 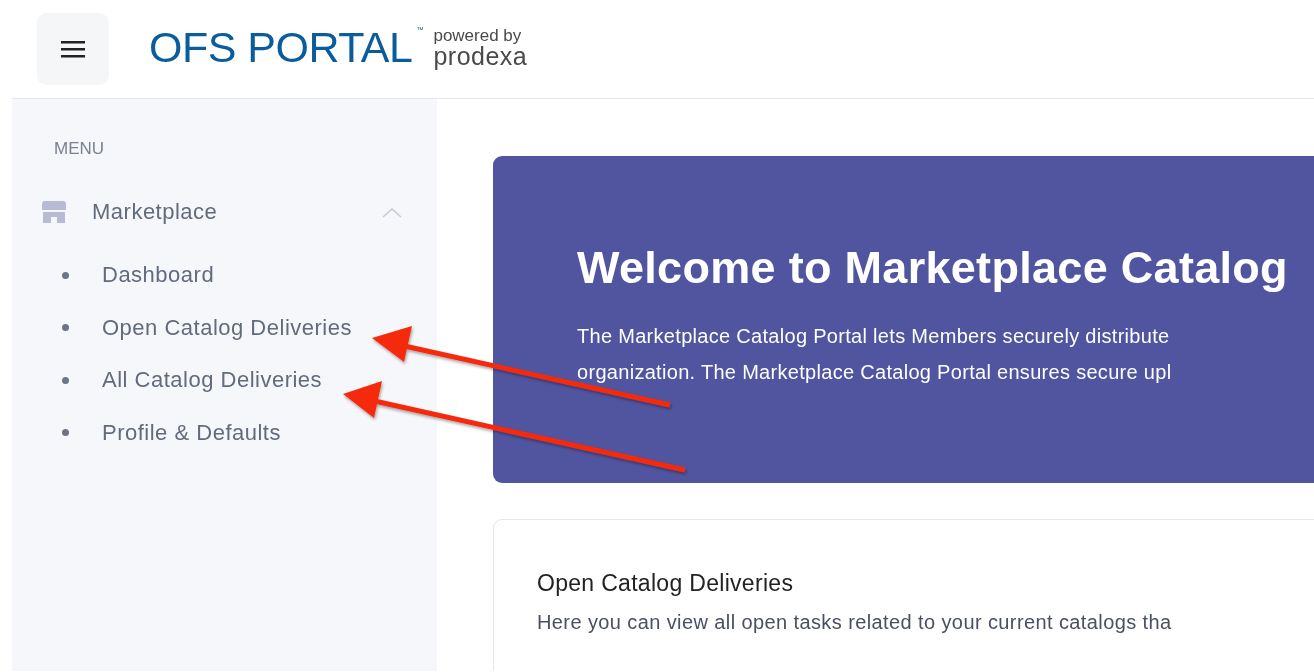 What do you see at coordinates (874, 372) in the screenshot?
I see `banner-text: organization. The Marketplace Catalog Portal ensures secure upl` at bounding box center [874, 372].